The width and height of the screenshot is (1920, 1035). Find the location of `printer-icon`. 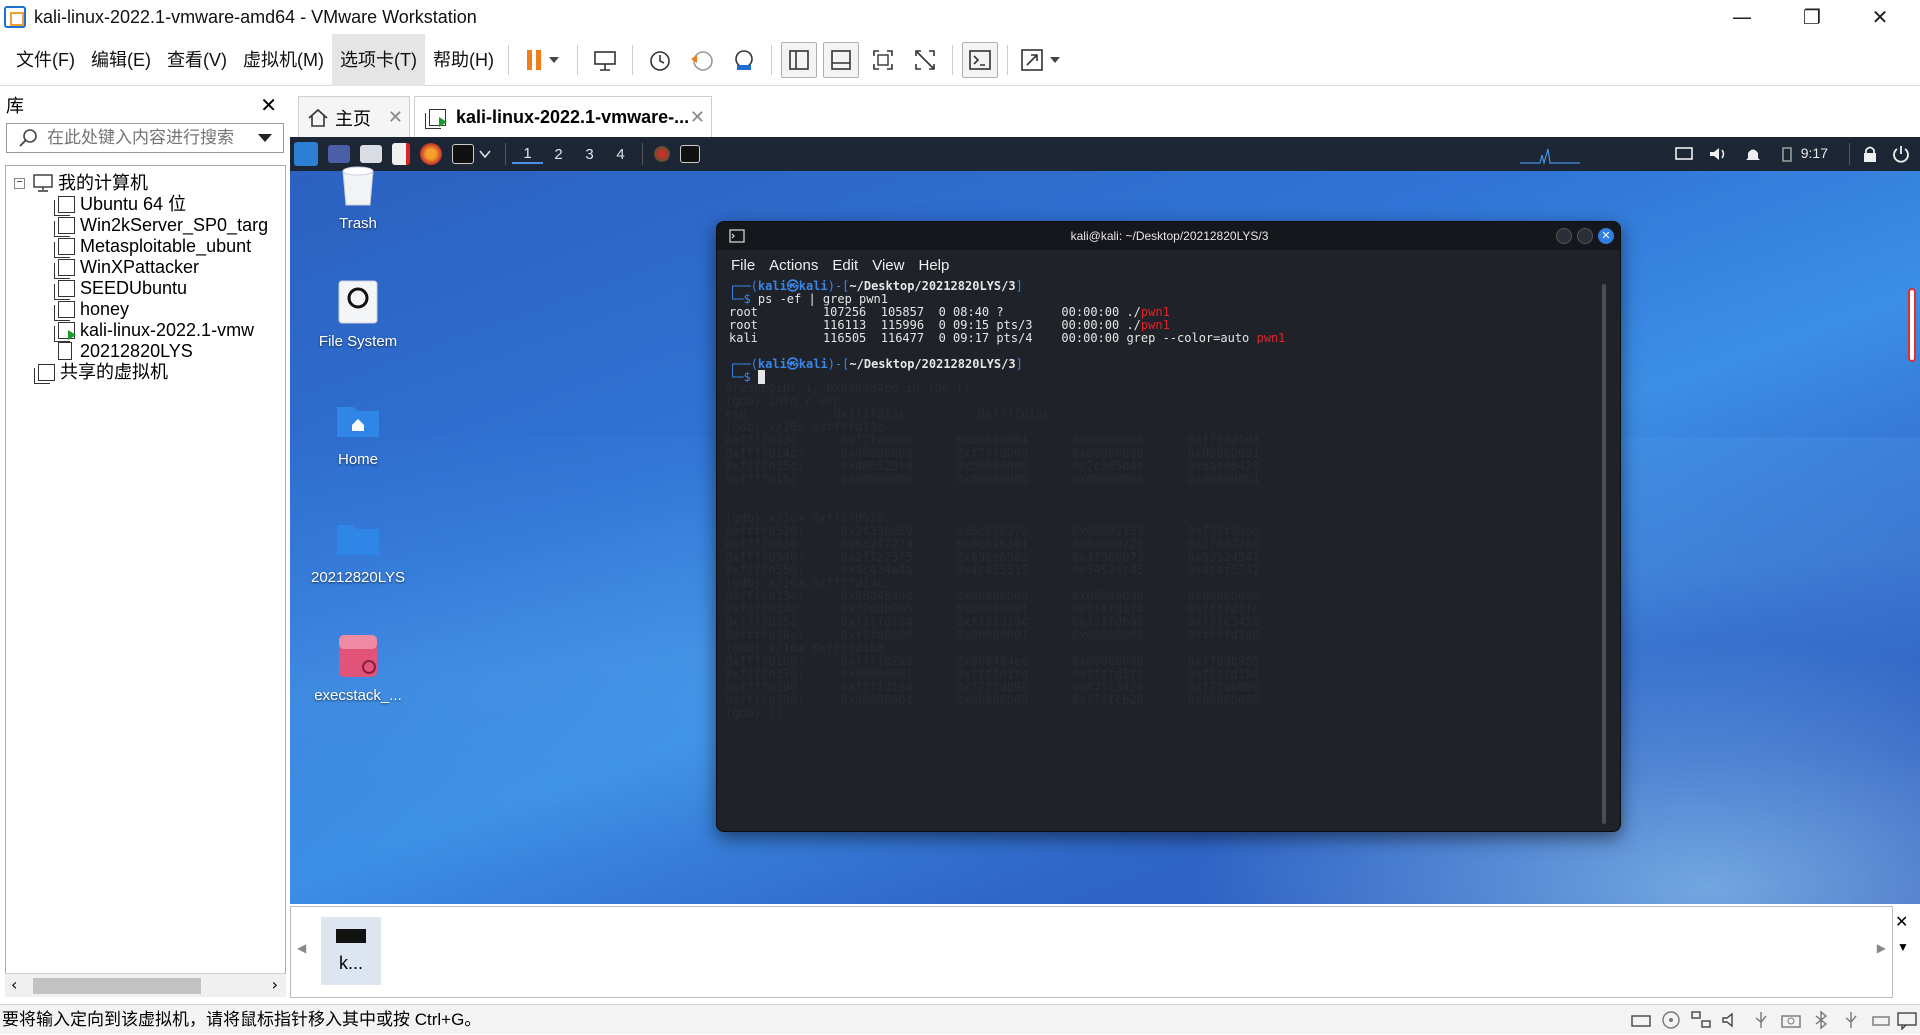

printer-icon is located at coordinates (1881, 1020).